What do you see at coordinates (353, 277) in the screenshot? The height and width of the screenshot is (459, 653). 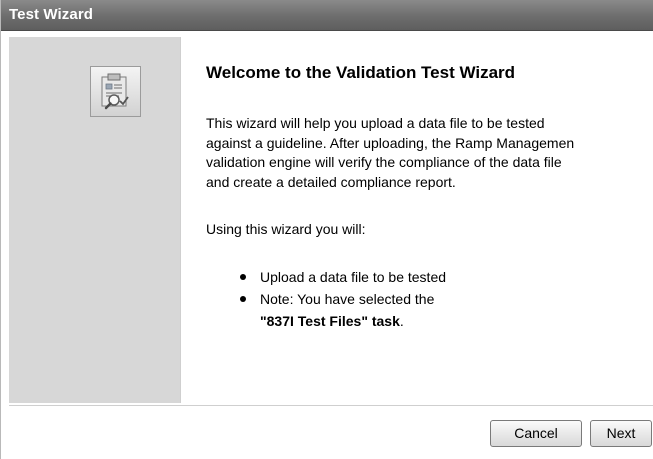 I see `list-item-text: Upload a data file to be tested` at bounding box center [353, 277].